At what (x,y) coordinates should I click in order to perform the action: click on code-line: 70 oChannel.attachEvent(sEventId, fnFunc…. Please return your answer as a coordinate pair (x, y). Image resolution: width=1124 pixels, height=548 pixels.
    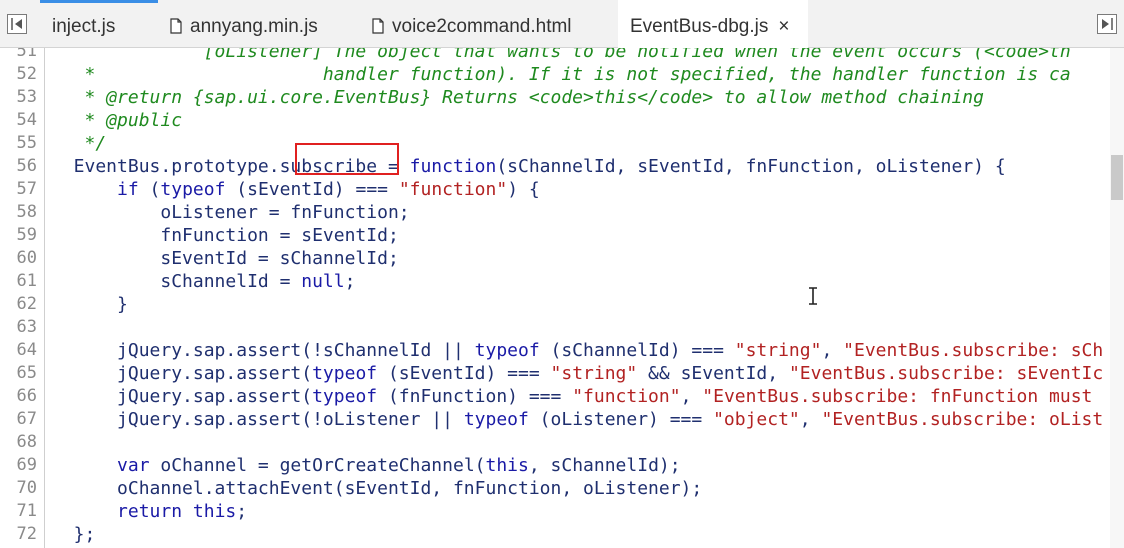
    Looking at the image, I should click on (562, 488).